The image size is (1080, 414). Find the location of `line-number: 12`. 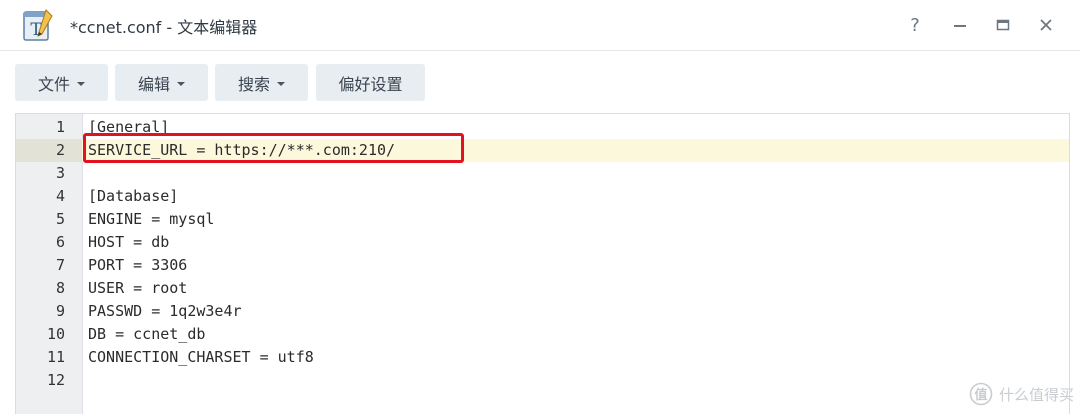

line-number: 12 is located at coordinates (55, 380).